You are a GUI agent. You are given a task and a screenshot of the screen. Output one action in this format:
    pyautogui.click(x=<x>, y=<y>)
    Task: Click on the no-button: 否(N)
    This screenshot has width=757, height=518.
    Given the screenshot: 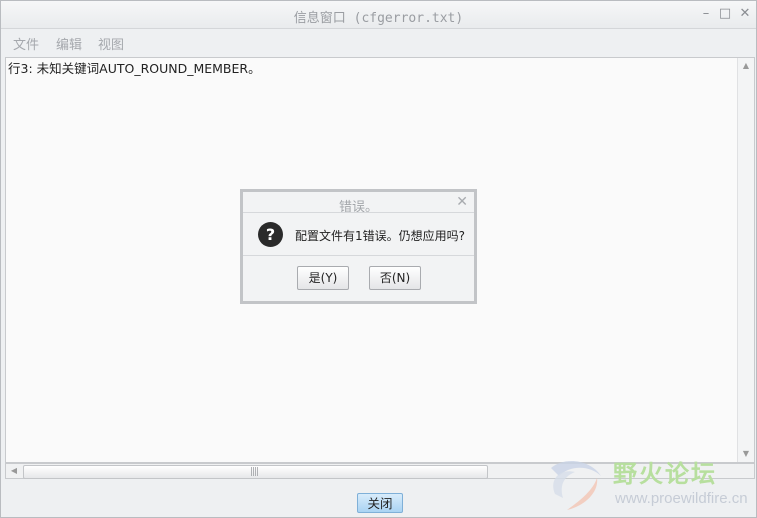 What is the action you would take?
    pyautogui.click(x=395, y=278)
    